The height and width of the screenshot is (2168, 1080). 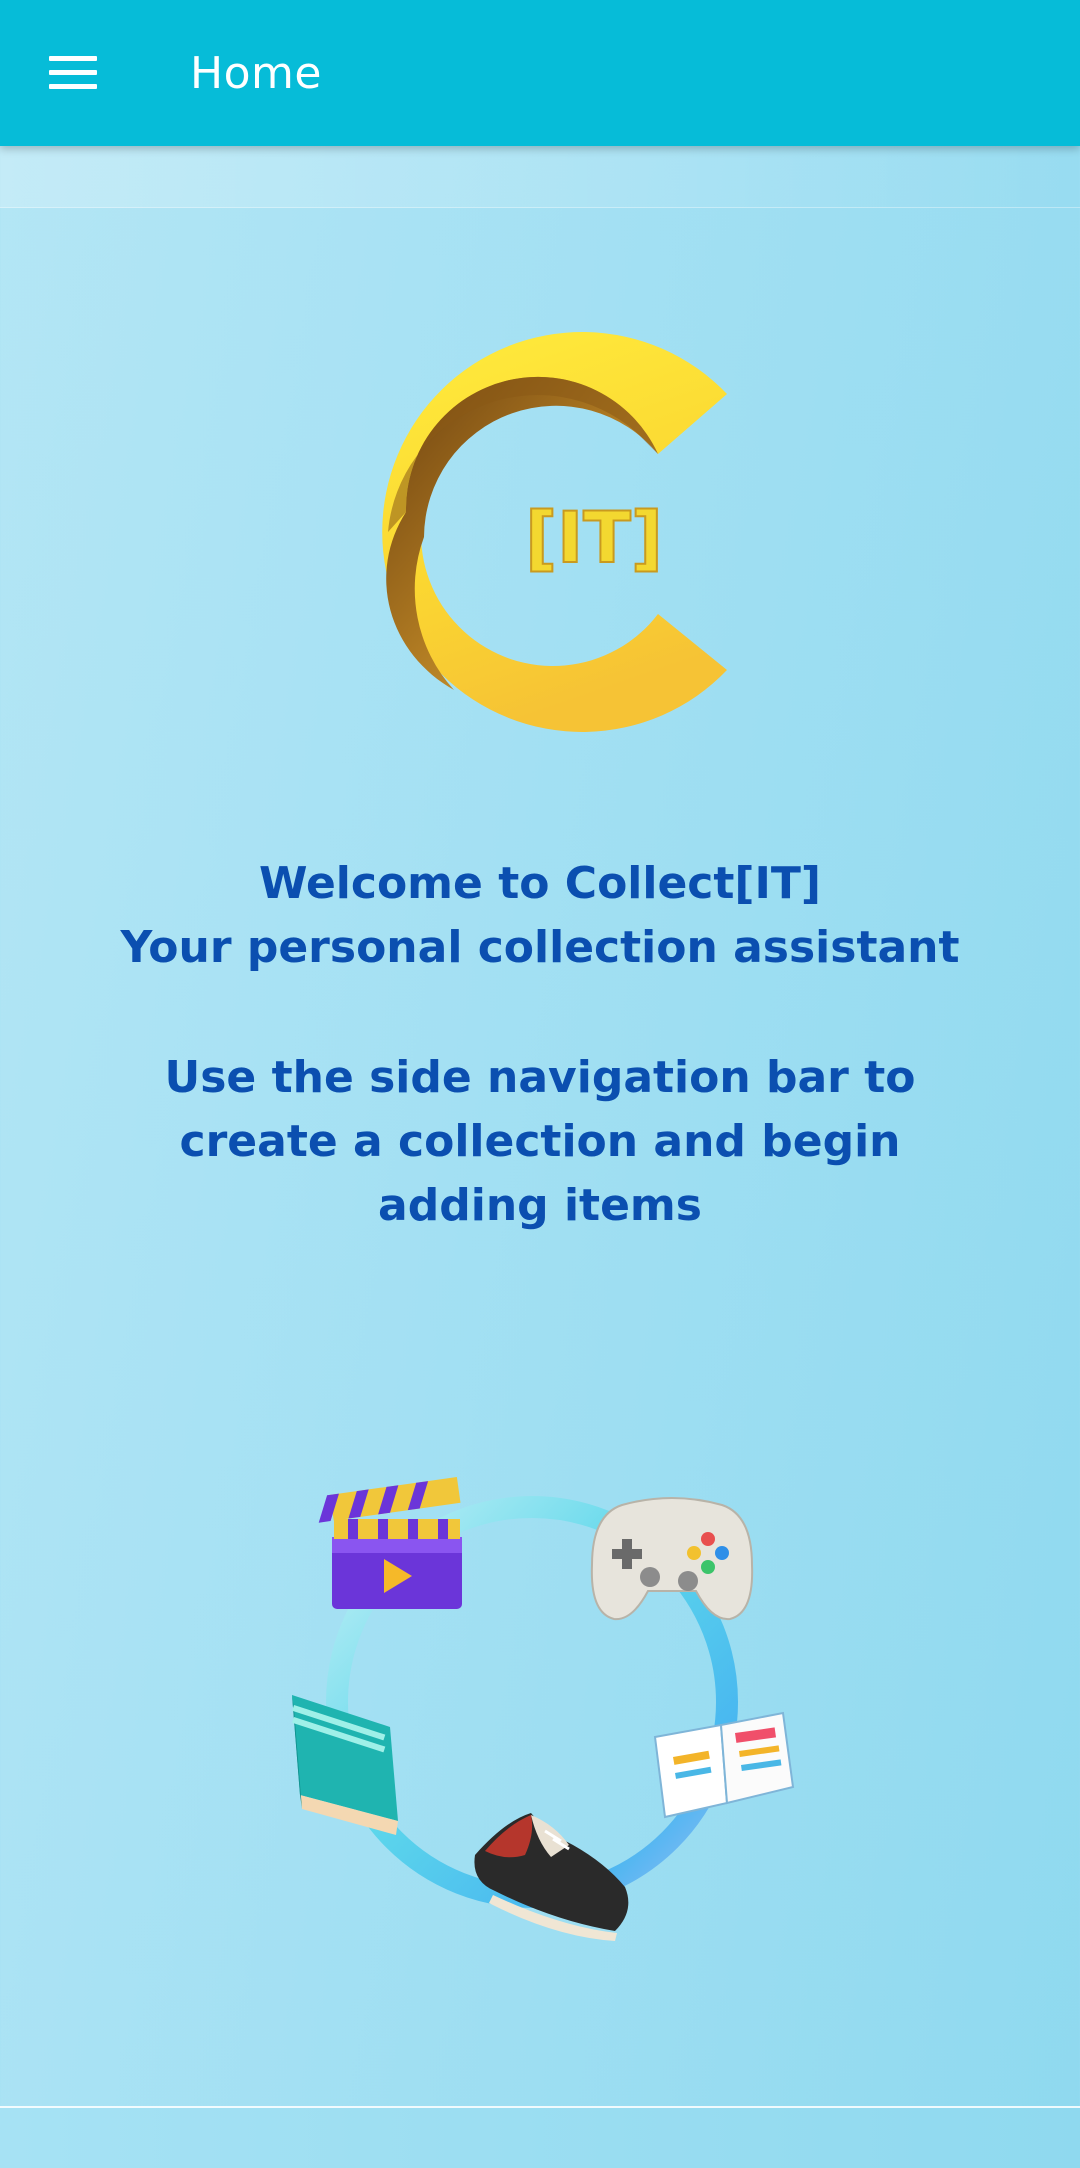 I want to click on menu-button, so click(x=73, y=73).